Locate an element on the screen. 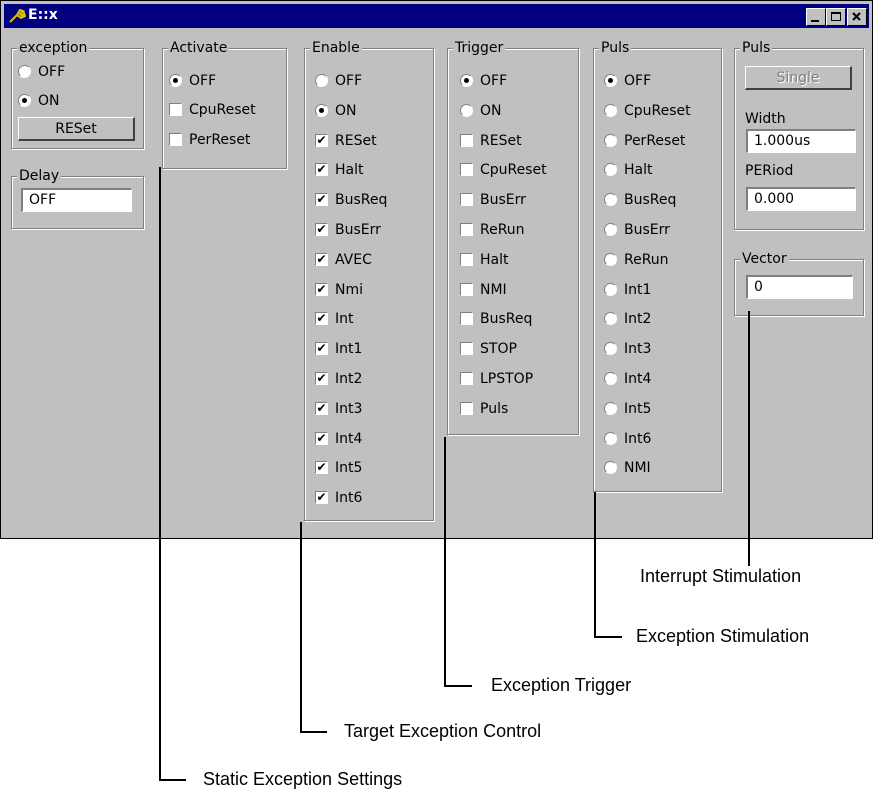  callout-line-static is located at coordinates (160, 474).